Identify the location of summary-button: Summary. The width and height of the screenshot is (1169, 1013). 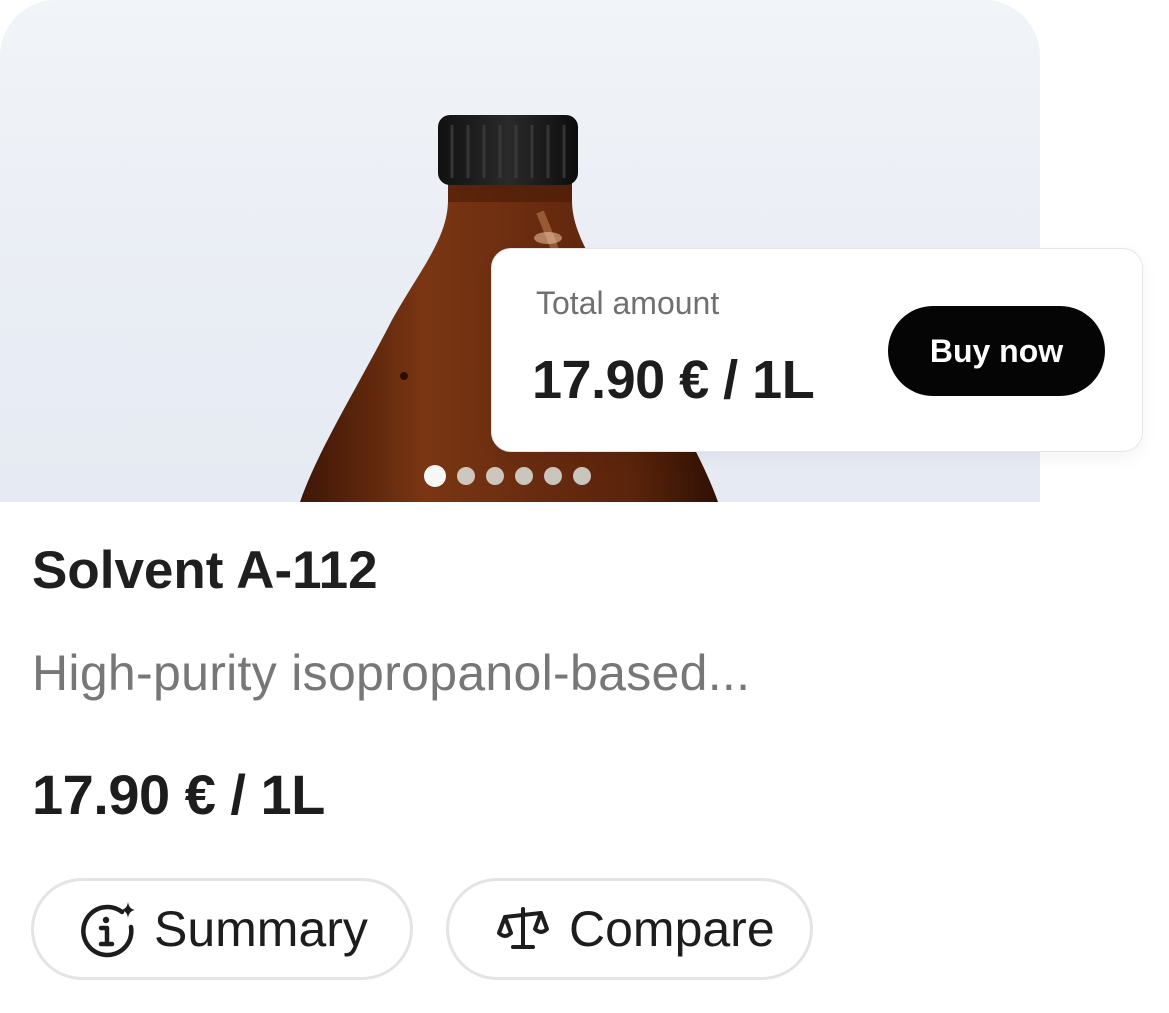
(222, 929).